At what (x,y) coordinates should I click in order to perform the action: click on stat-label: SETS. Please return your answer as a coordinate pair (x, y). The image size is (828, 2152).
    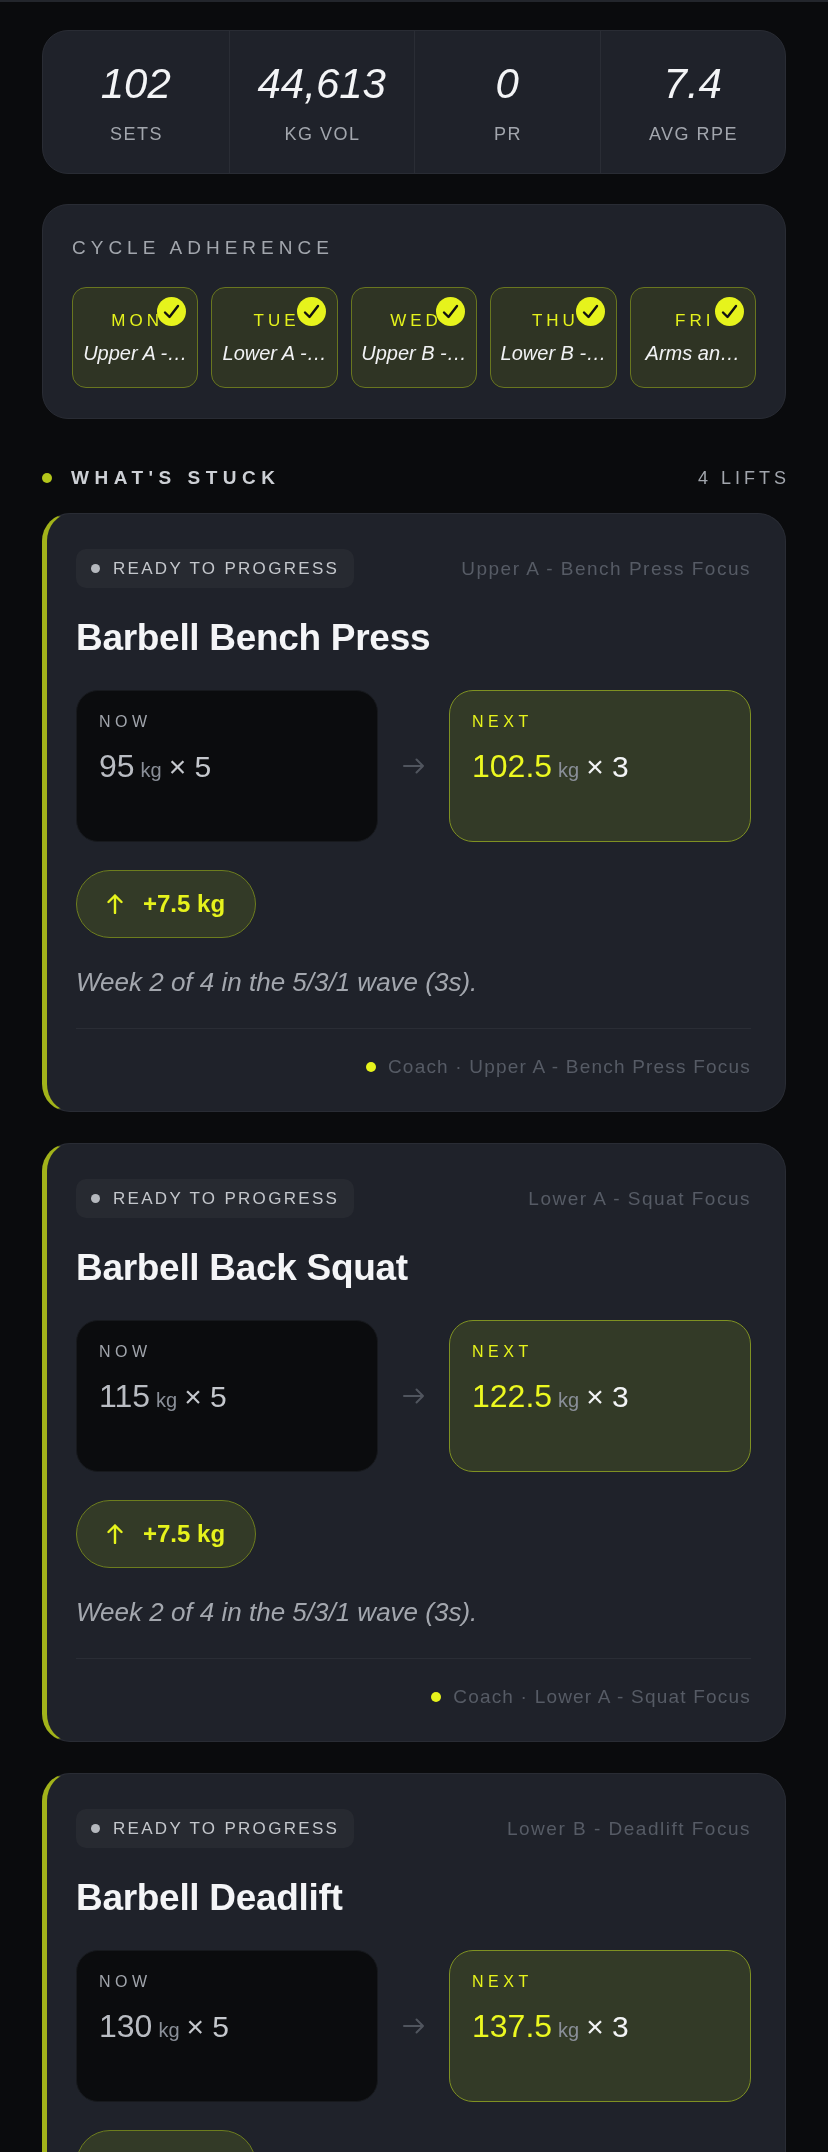
    Looking at the image, I should click on (136, 134).